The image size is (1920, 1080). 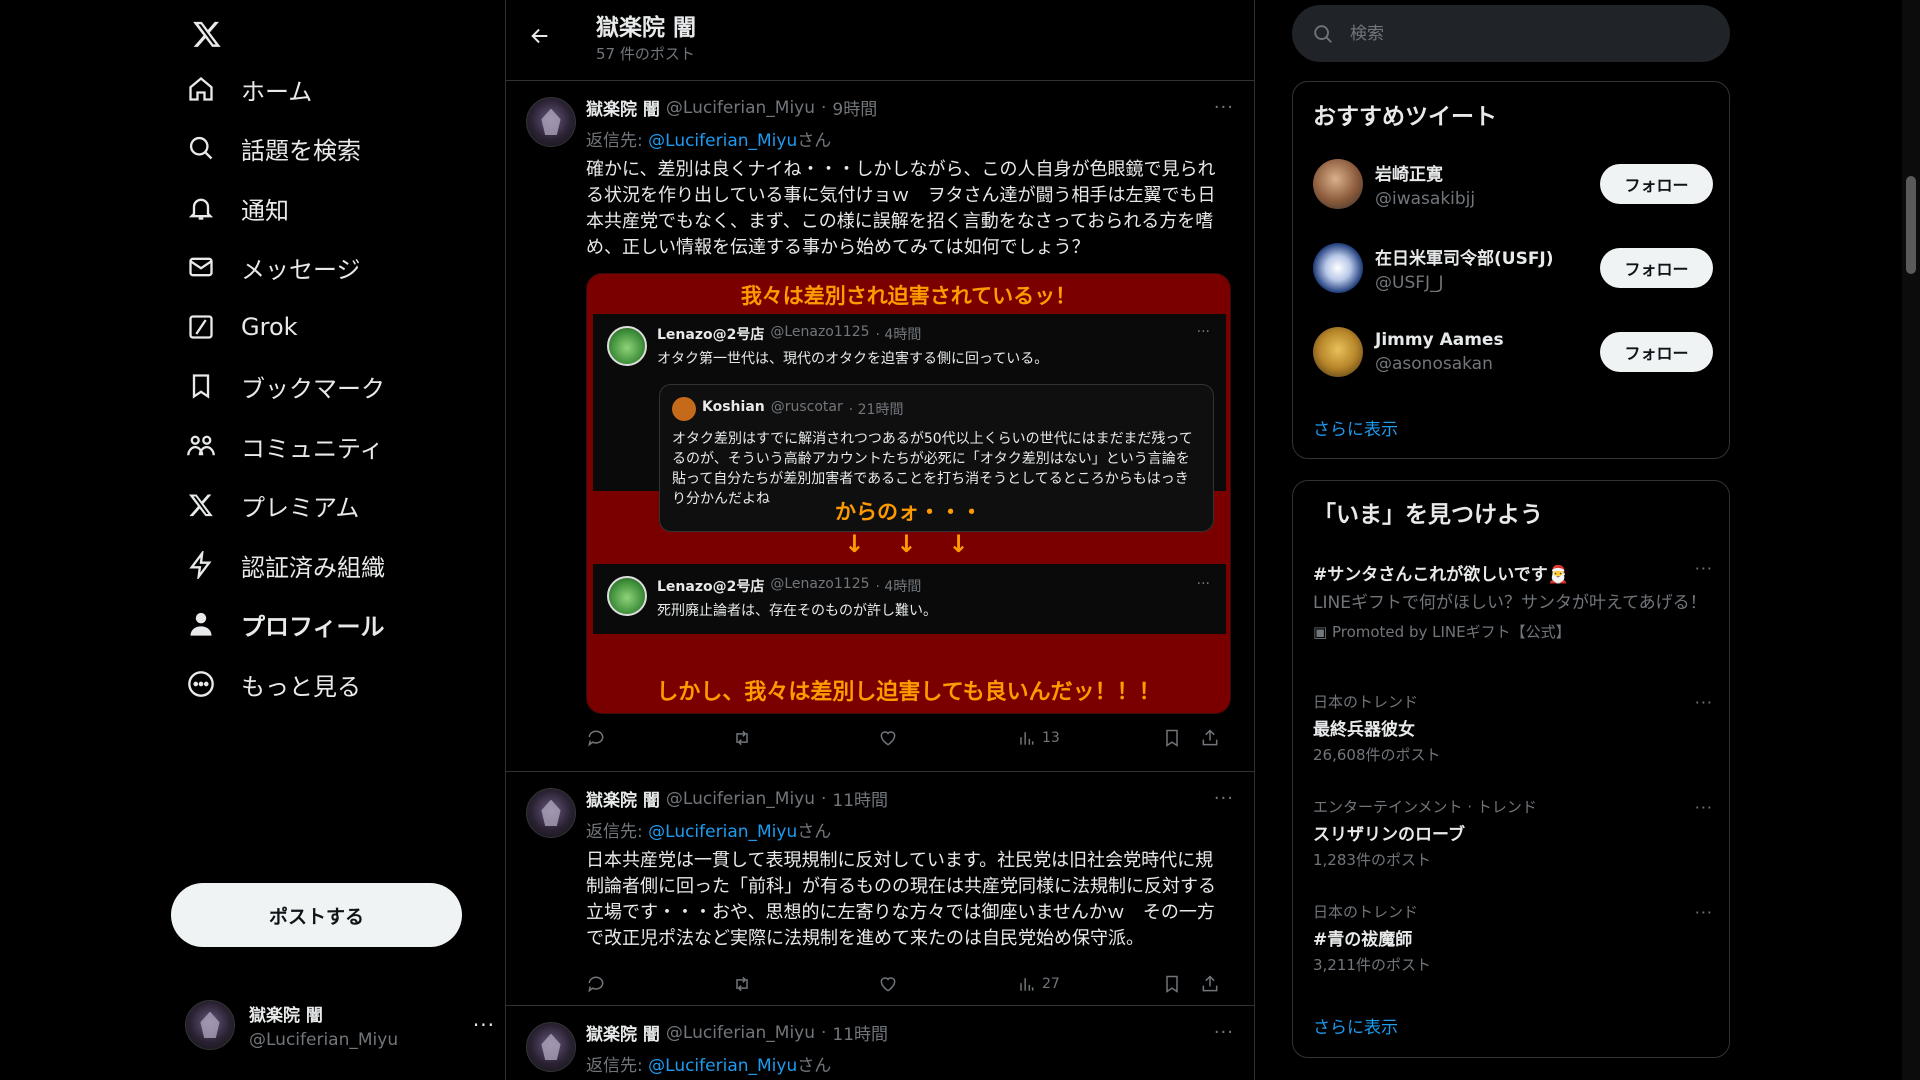 I want to click on share-icon, so click(x=1210, y=737).